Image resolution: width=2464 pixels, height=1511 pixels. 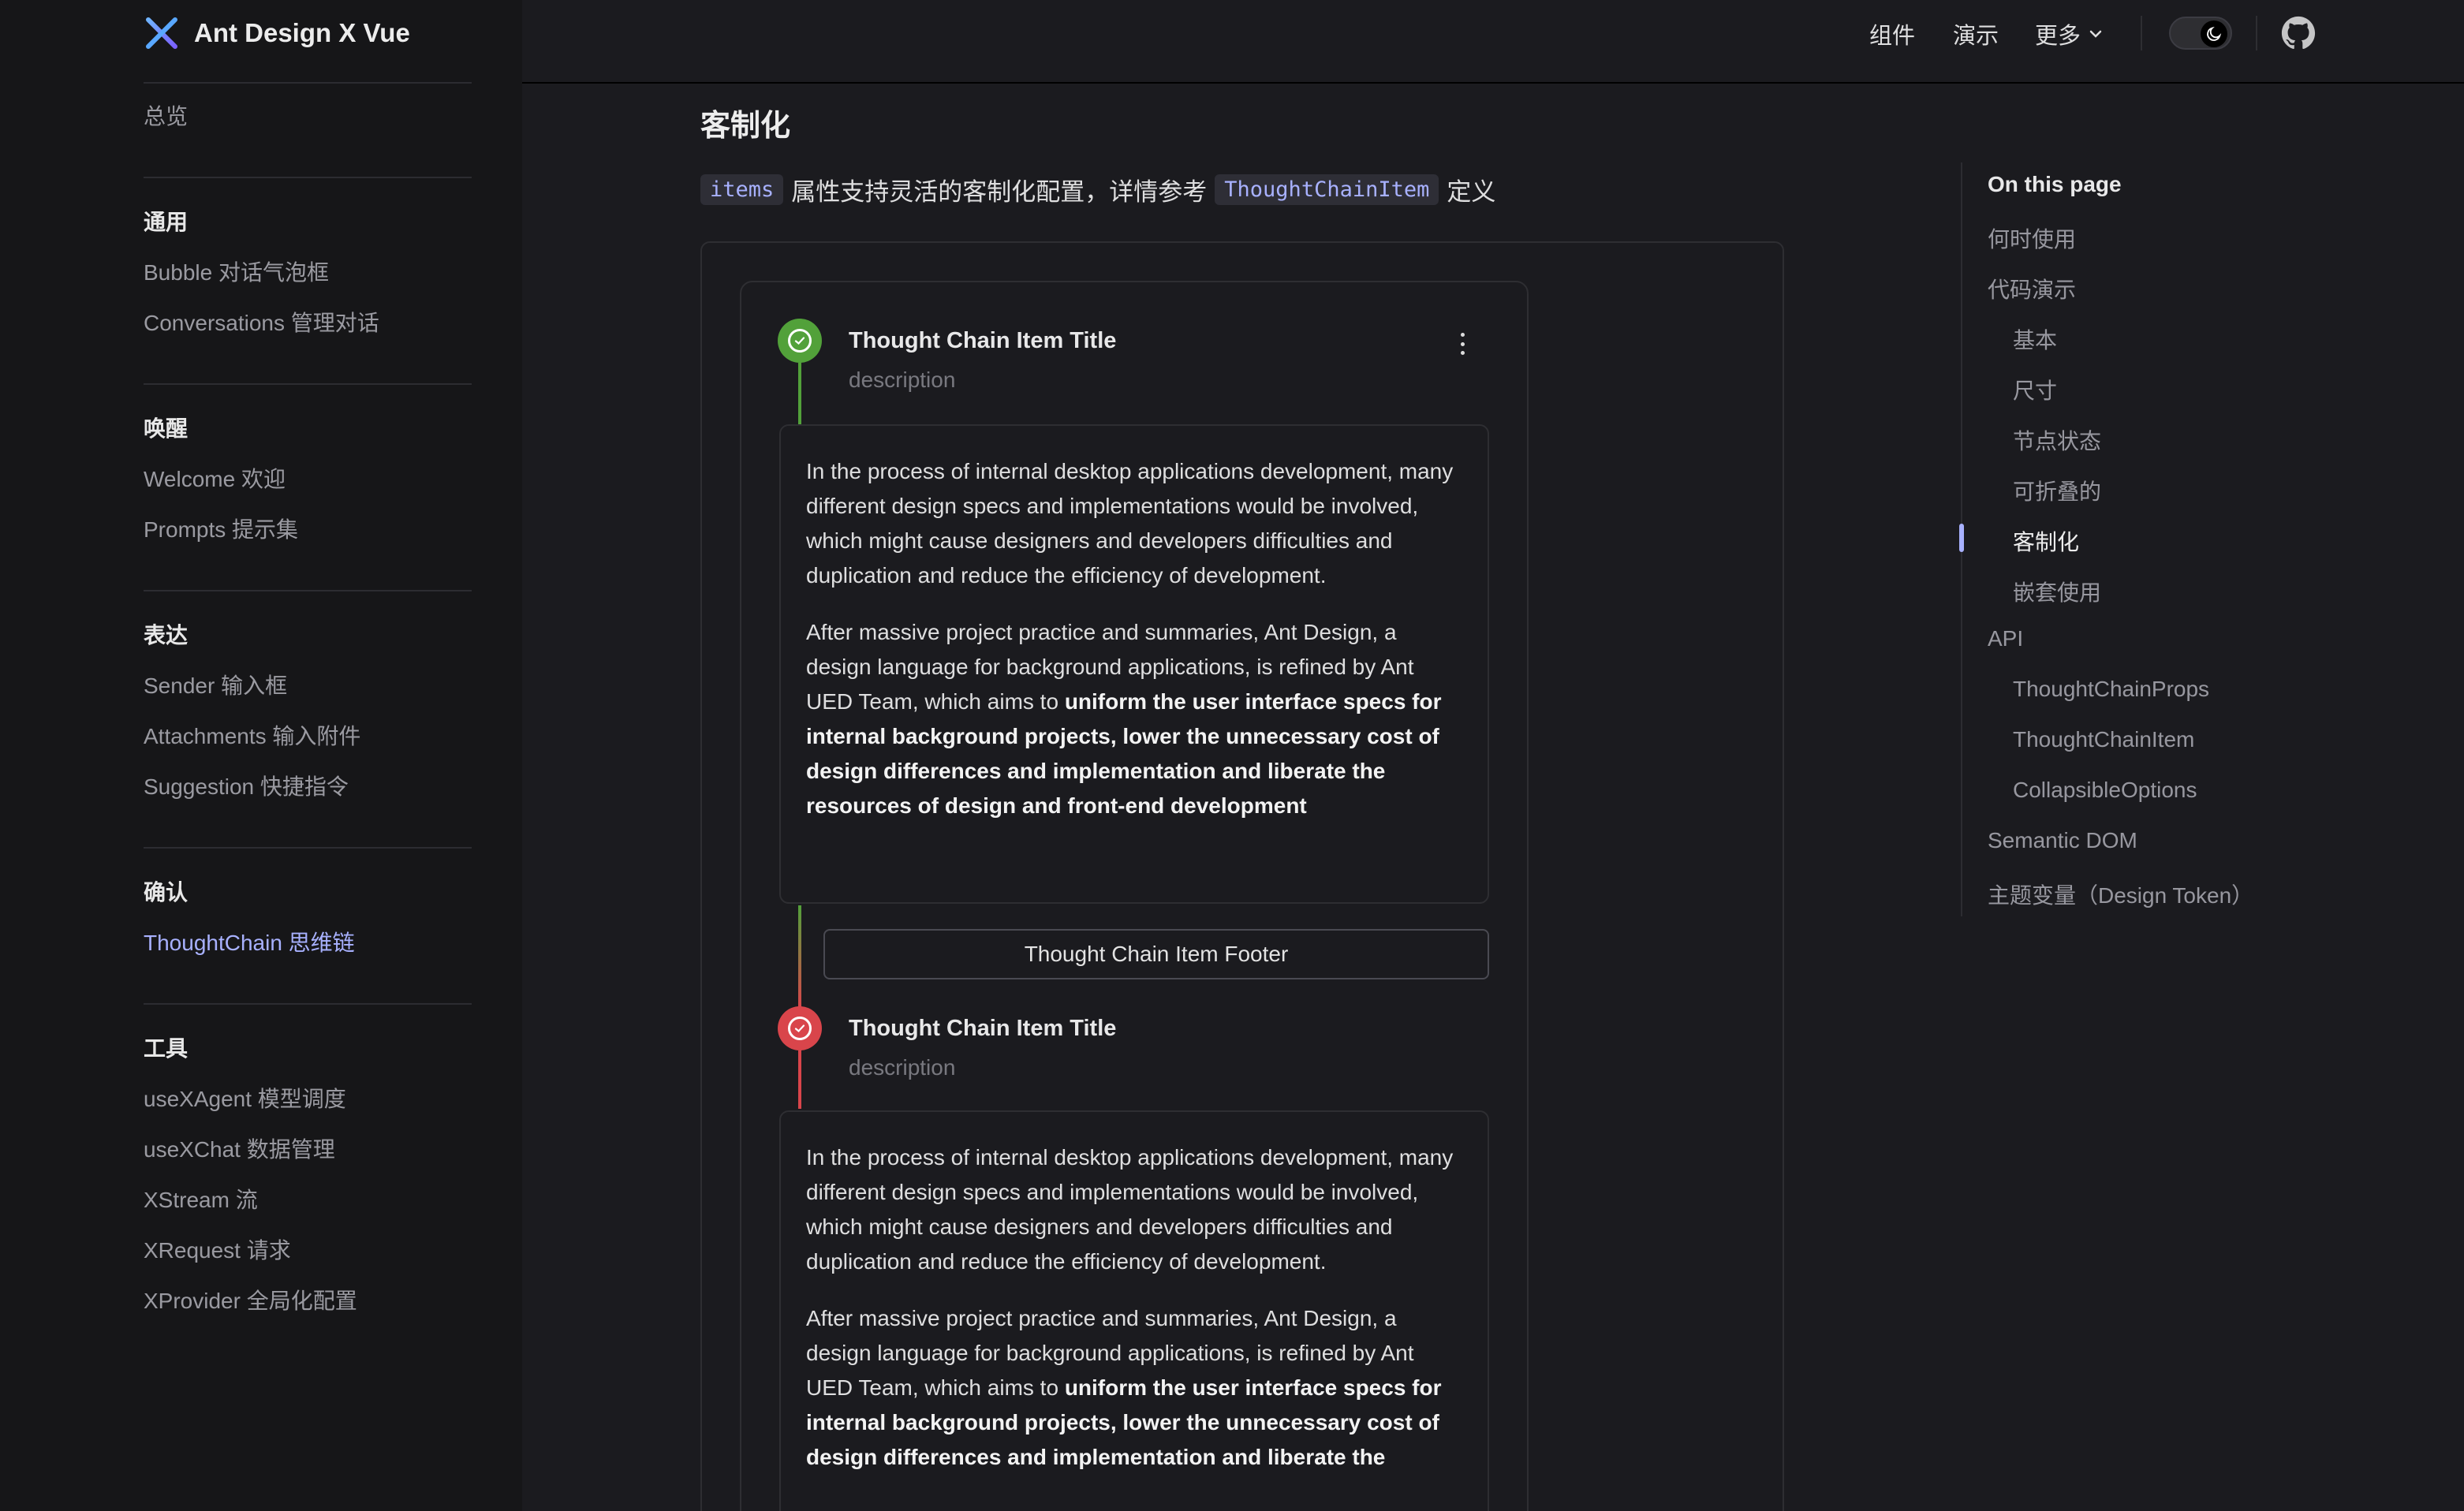 What do you see at coordinates (2120, 894) in the screenshot?
I see `toc-item: 主题变量（Design Token）` at bounding box center [2120, 894].